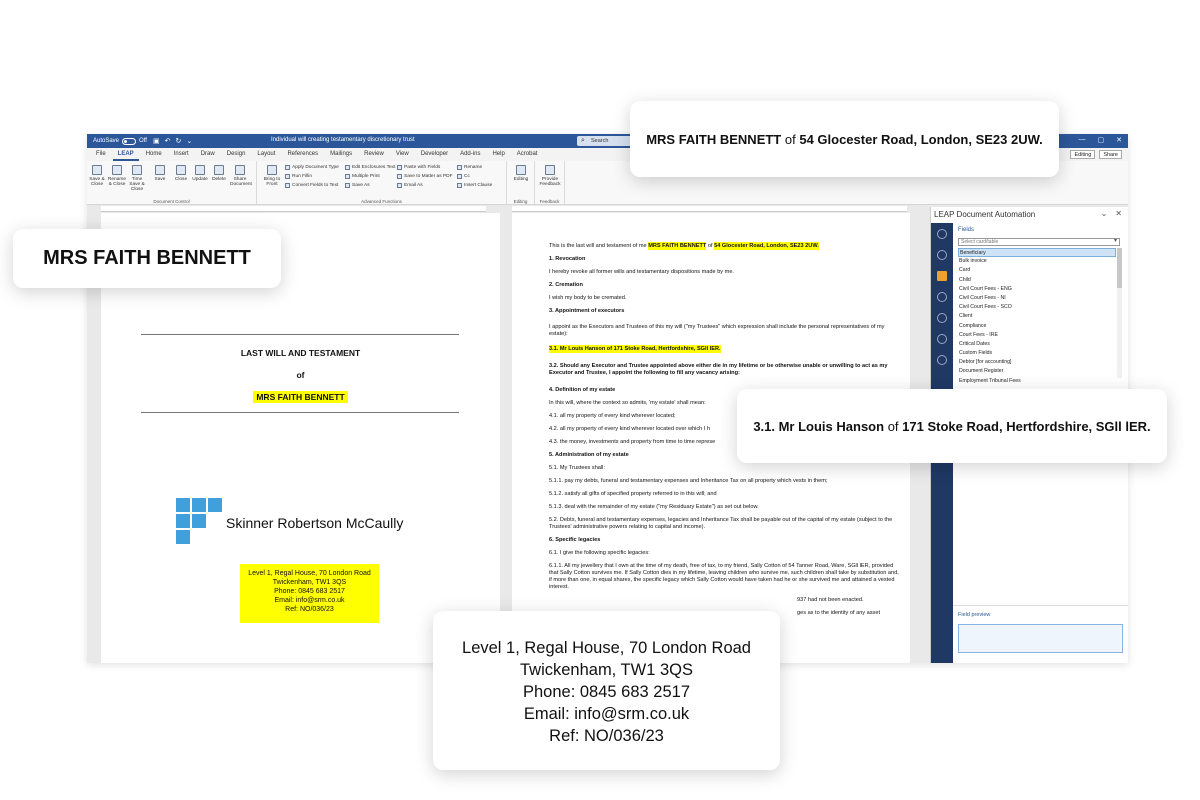 This screenshot has width=1200, height=800. Describe the element at coordinates (942, 360) in the screenshot. I see `ruler-icon` at that location.